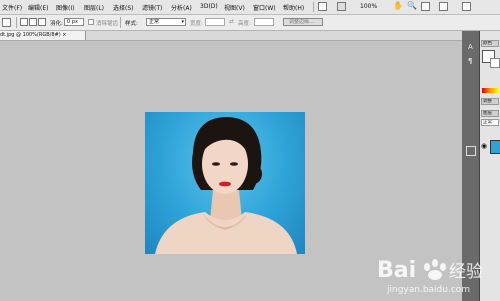  I want to click on menu-filter: 滤镜(T), so click(152, 7).